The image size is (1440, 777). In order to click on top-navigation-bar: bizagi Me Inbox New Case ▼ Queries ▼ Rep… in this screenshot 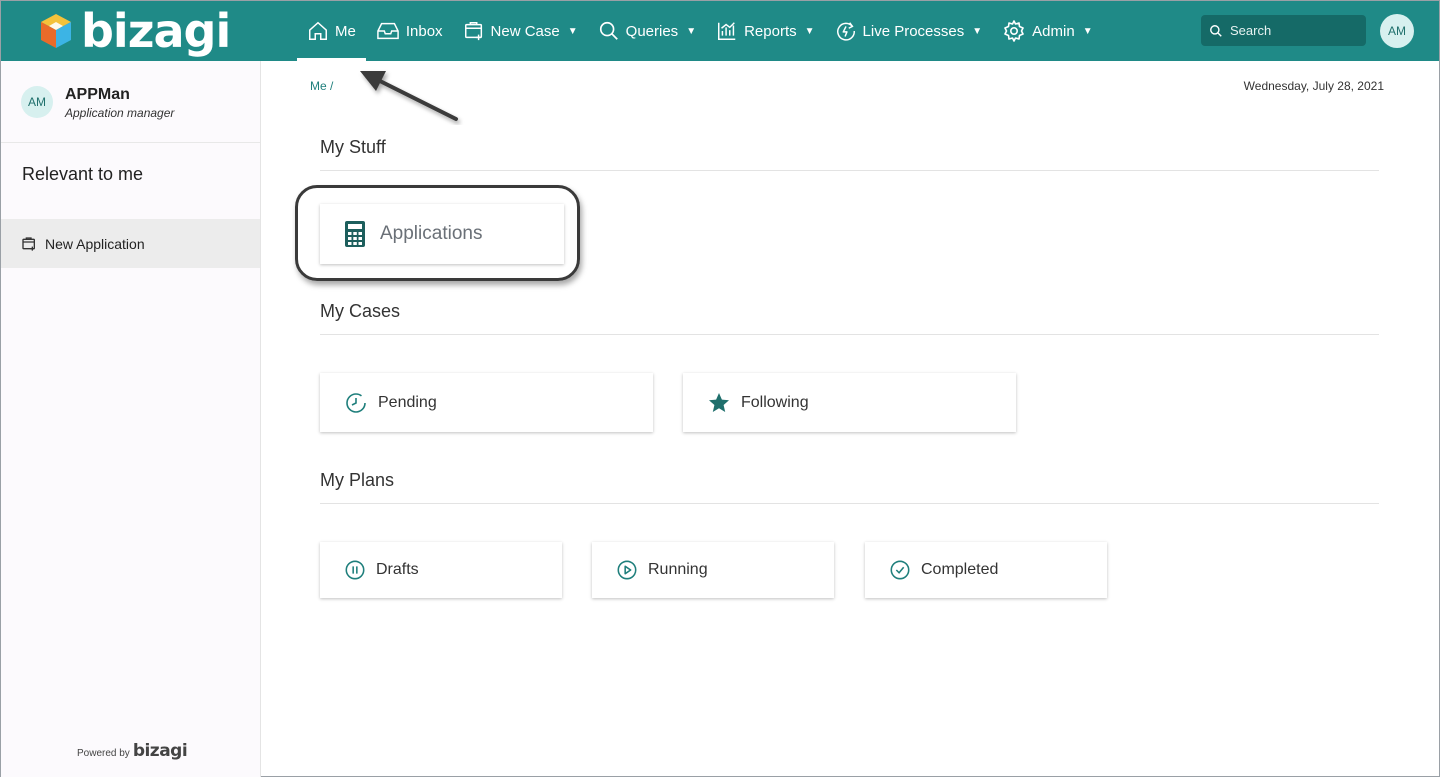, I will do `click(720, 31)`.